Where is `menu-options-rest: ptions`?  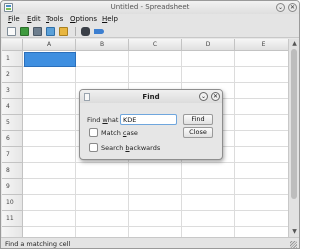
menu-options-rest: ptions is located at coordinates (86, 19).